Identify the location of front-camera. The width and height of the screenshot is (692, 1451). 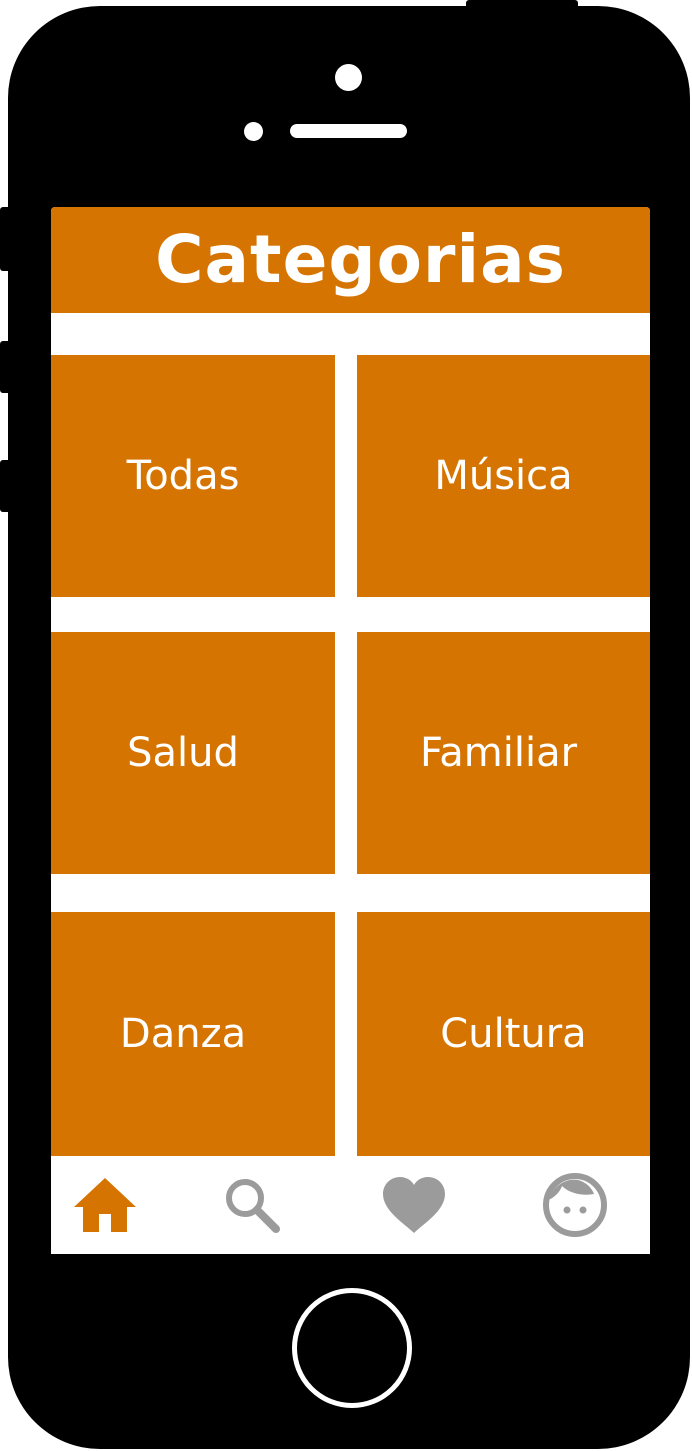
(348, 77).